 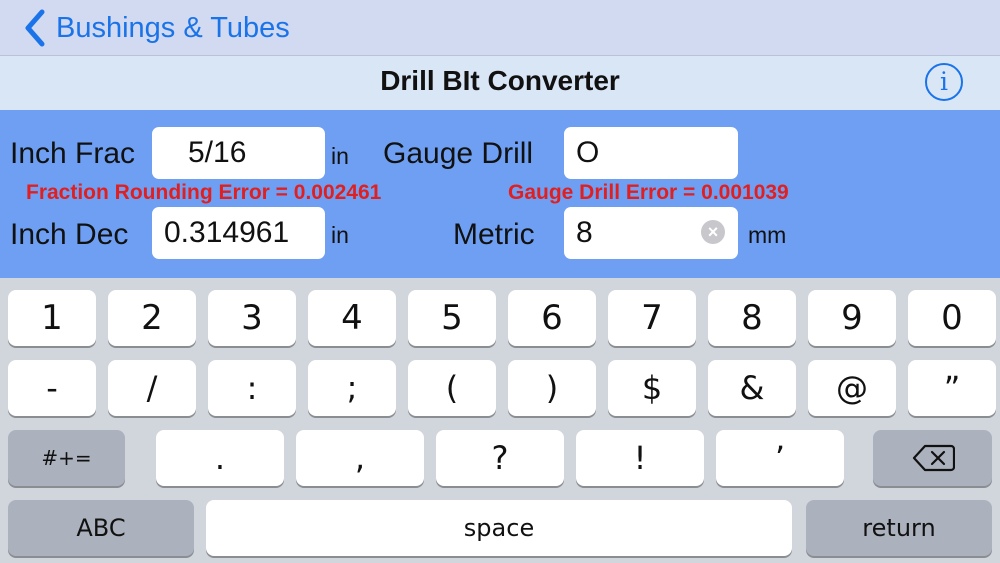 I want to click on punctuation-key-3: !, so click(x=640, y=458).